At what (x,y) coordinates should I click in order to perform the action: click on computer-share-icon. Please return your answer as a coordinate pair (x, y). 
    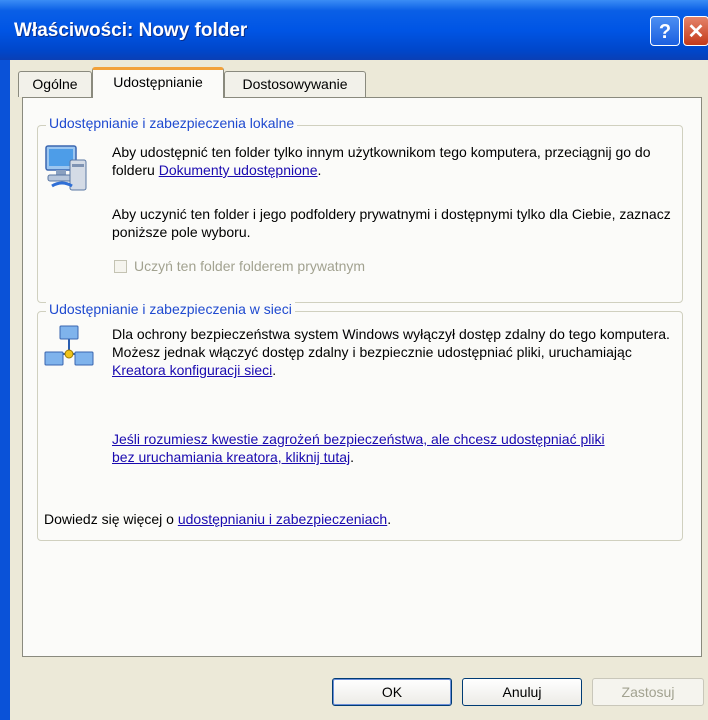
    Looking at the image, I should click on (66, 168).